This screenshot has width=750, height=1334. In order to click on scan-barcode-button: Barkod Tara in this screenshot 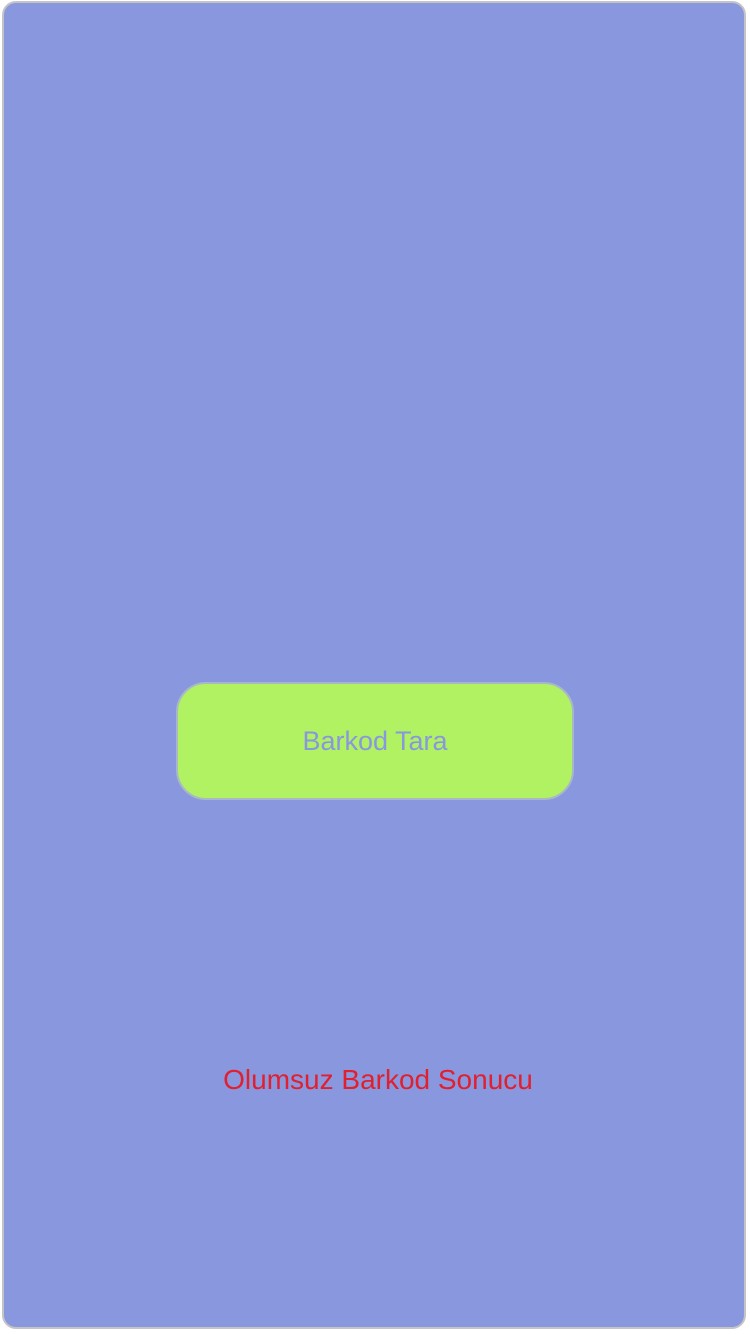, I will do `click(375, 741)`.